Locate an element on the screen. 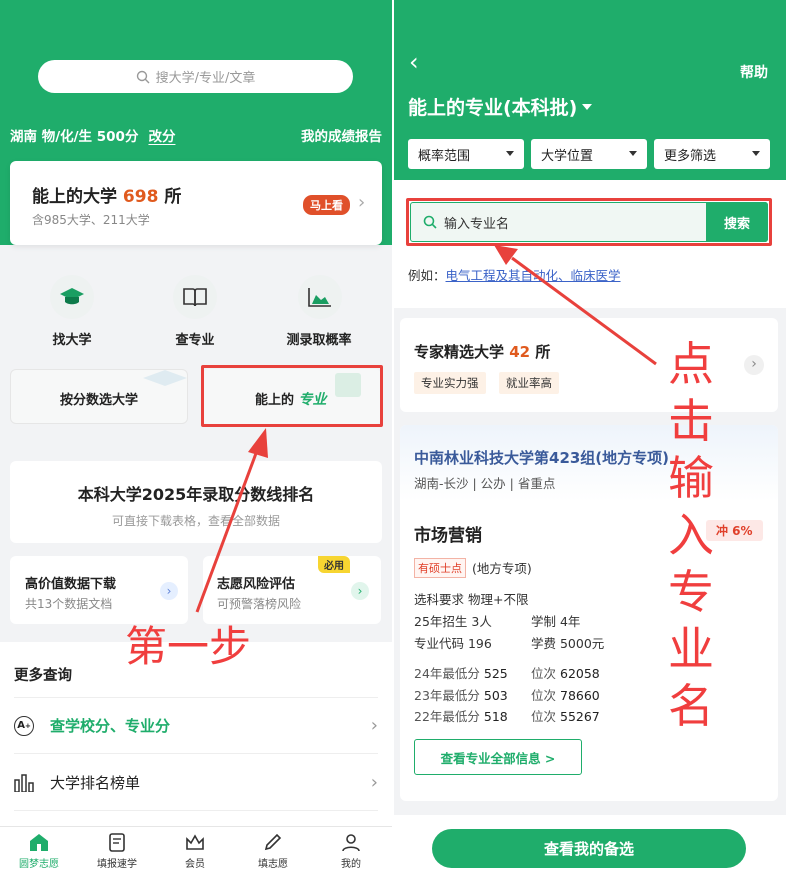 This screenshot has width=786, height=879. annotation-arrow-left is located at coordinates (231, 520).